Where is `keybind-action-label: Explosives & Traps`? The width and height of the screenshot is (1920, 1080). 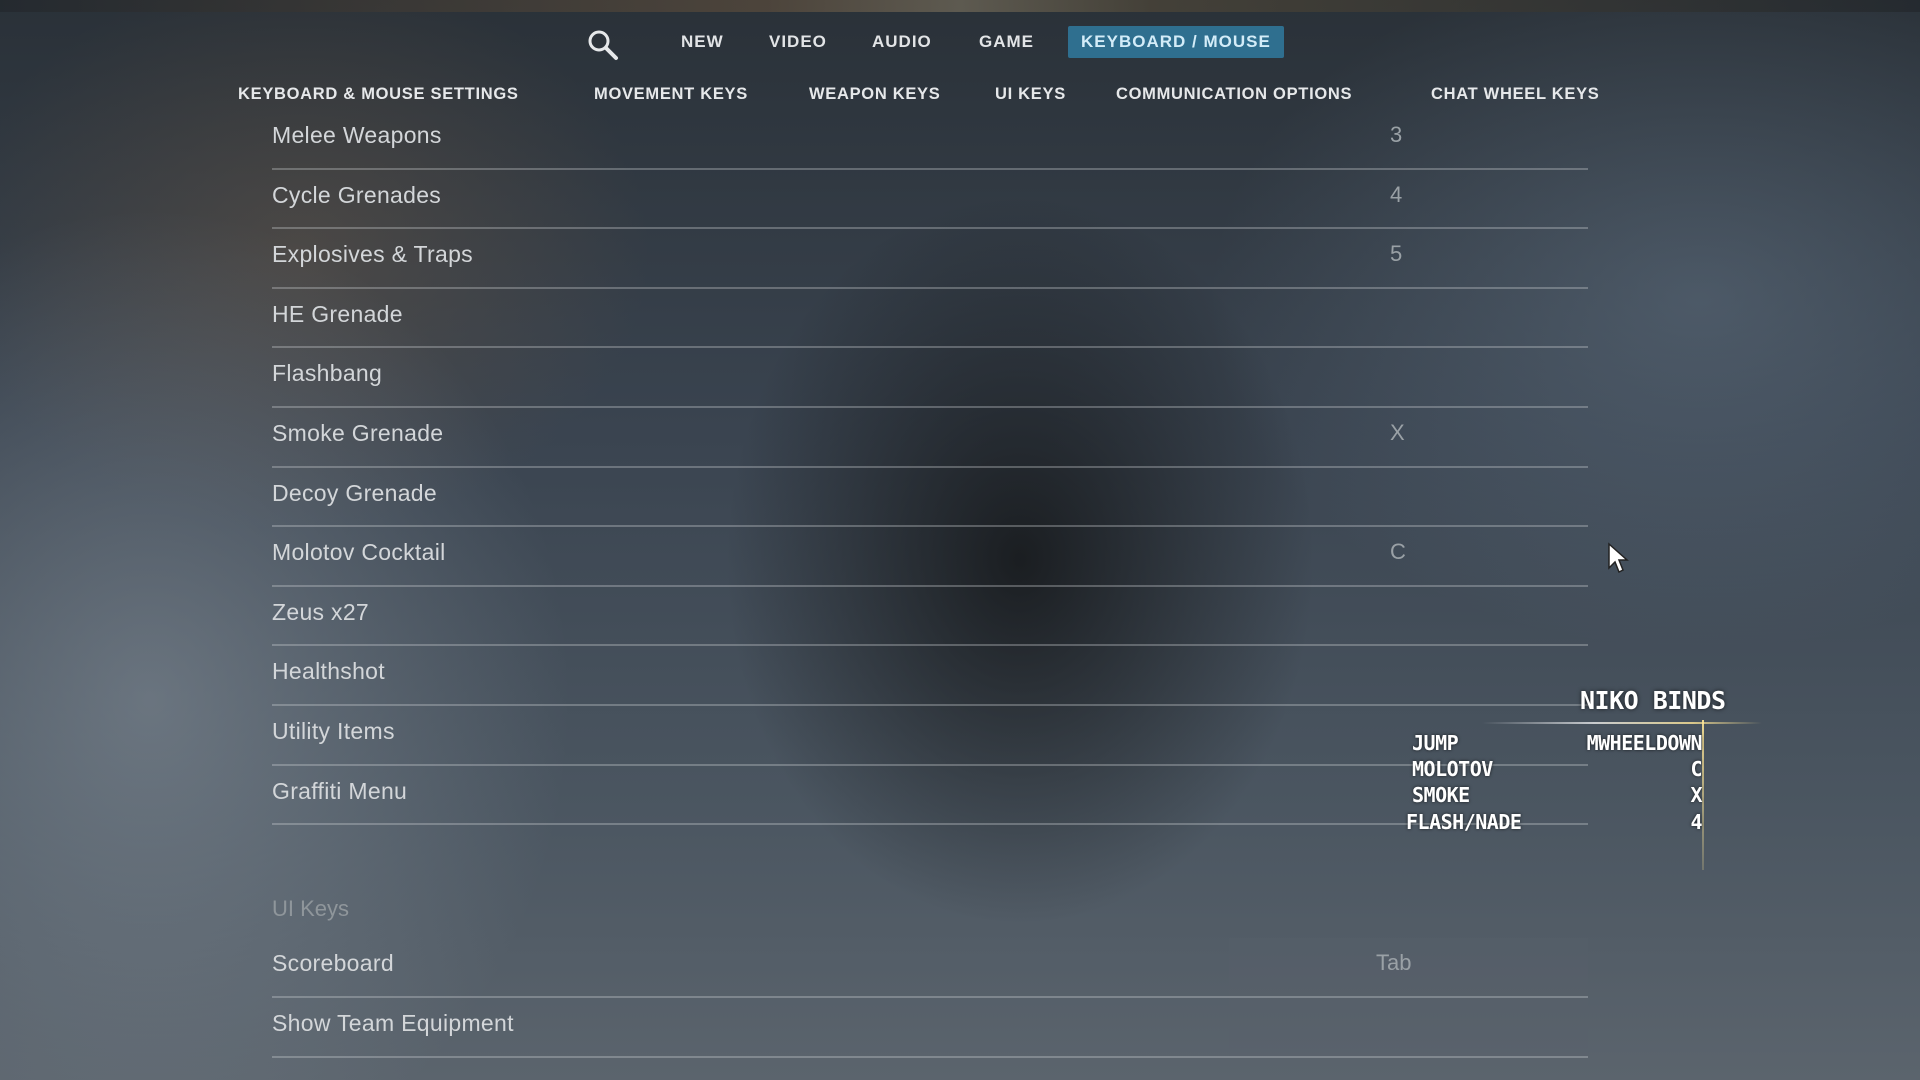 keybind-action-label: Explosives & Traps is located at coordinates (372, 254).